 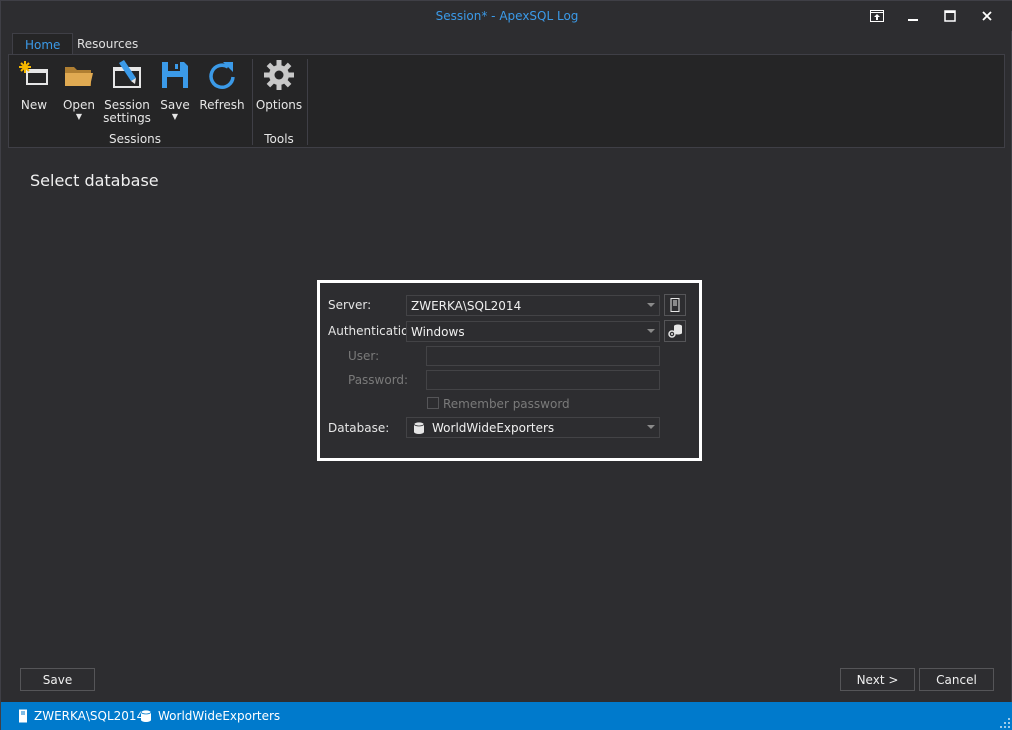 I want to click on status-database: WorldWideExporters, so click(x=210, y=716).